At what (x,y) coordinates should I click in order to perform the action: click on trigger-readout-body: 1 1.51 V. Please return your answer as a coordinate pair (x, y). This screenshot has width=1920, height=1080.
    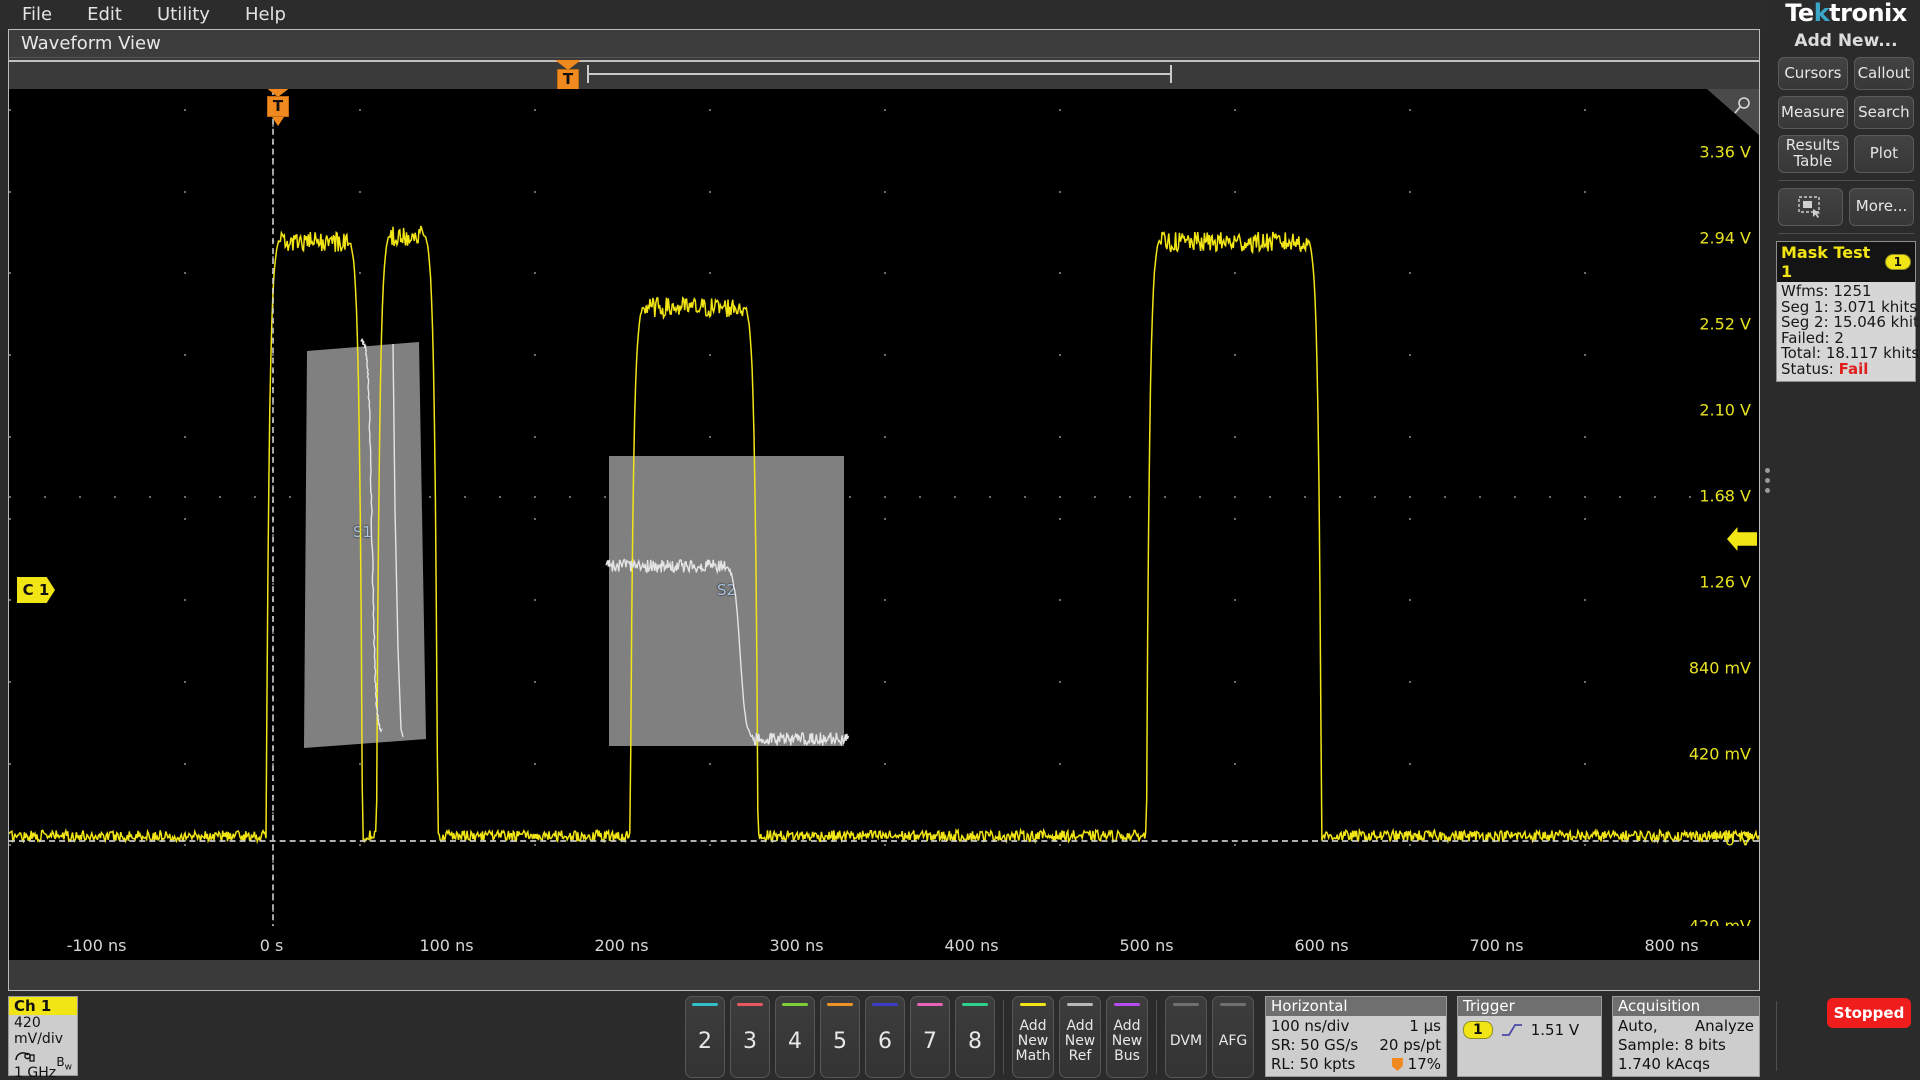
    Looking at the image, I should click on (1529, 1027).